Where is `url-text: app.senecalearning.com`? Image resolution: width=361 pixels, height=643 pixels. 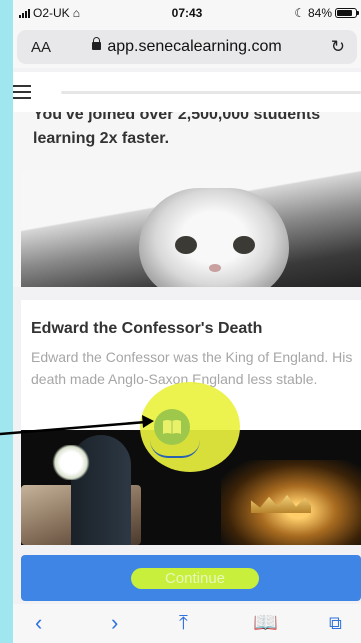 url-text: app.senecalearning.com is located at coordinates (194, 46).